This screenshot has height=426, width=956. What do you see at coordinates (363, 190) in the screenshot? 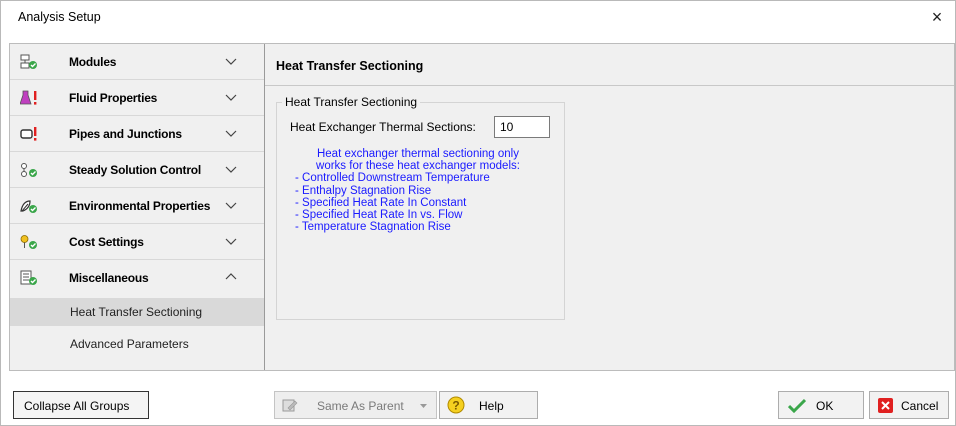
I see `info-line: - Enthalpy Stagnation Rise` at bounding box center [363, 190].